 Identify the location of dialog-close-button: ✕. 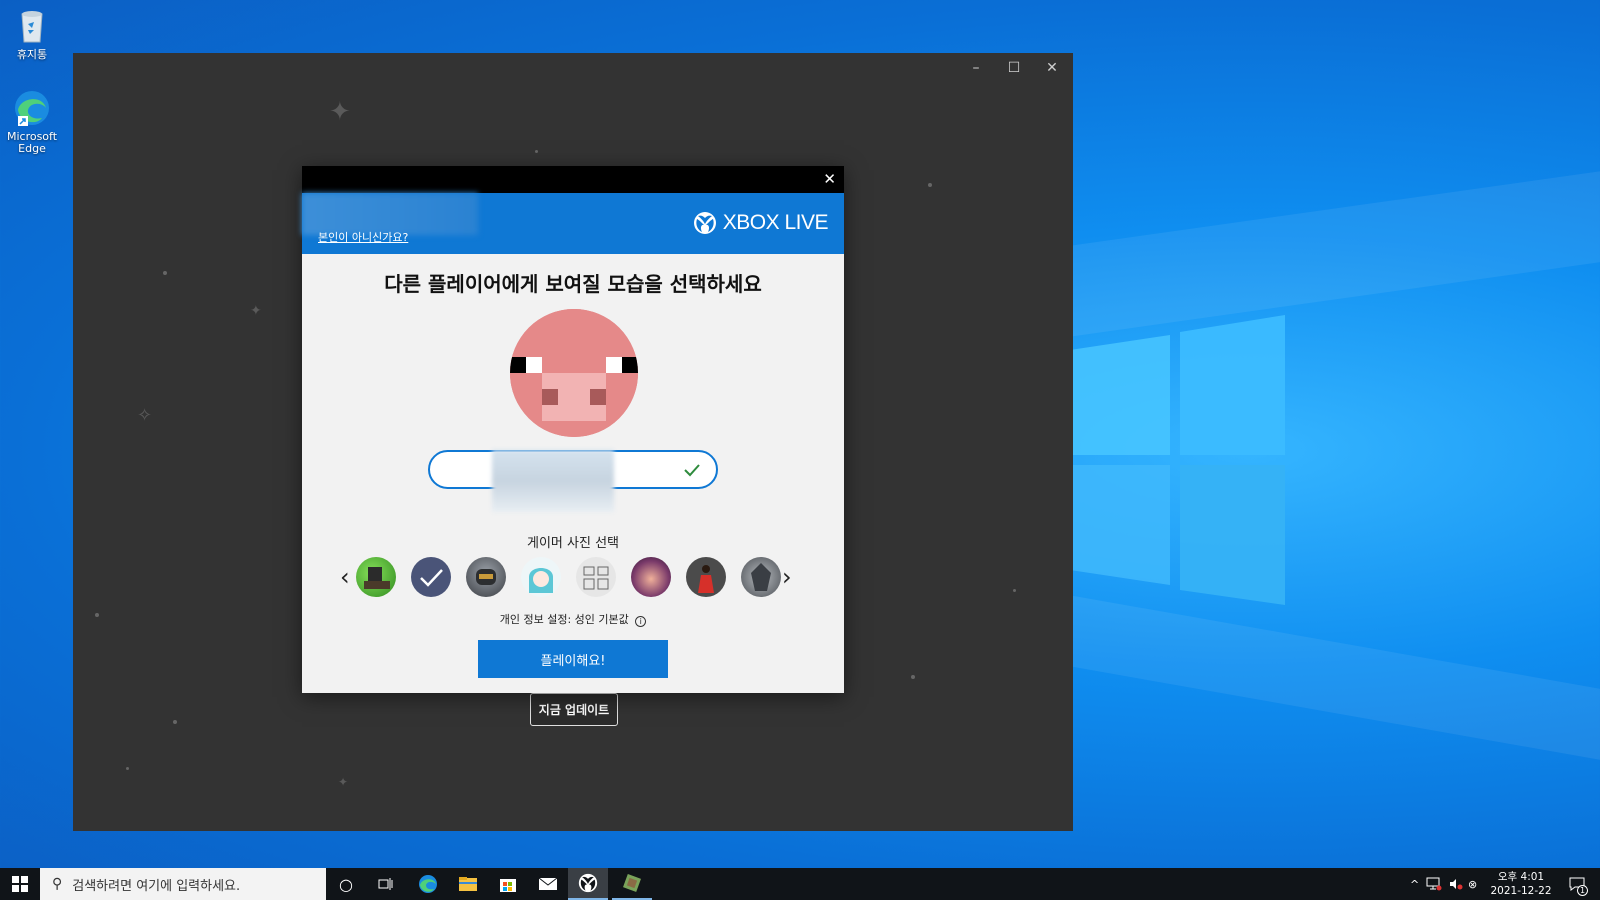
(829, 179).